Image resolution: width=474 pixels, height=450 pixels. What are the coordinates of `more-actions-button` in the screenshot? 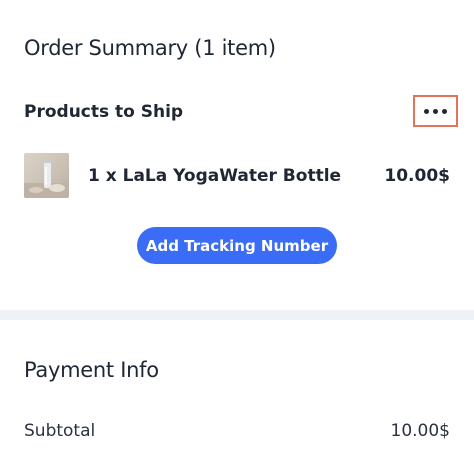 It's located at (435, 111).